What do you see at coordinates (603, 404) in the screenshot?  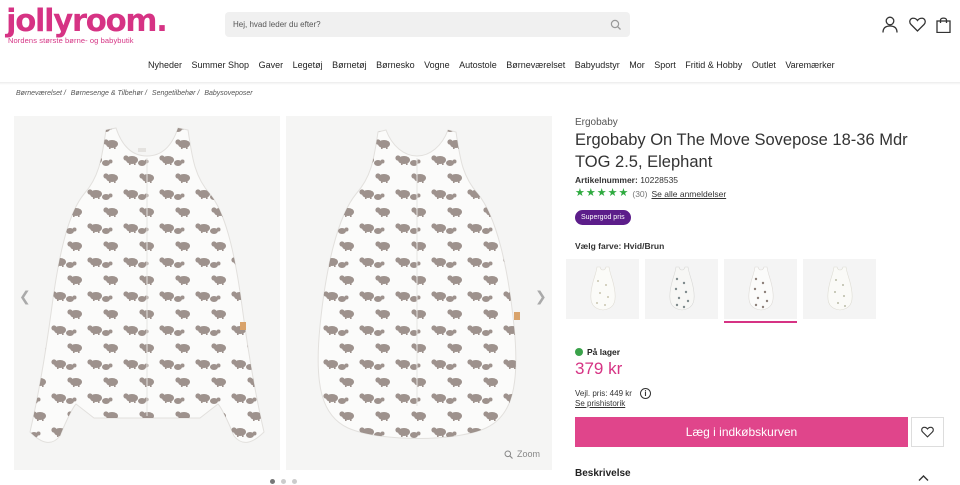 I see `price-history-link: Se prishistorik` at bounding box center [603, 404].